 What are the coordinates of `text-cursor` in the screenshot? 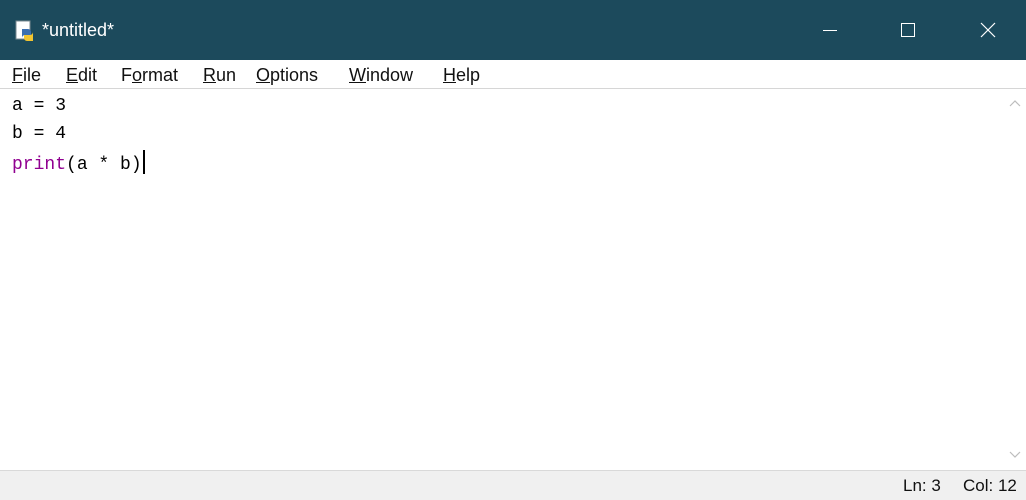 It's located at (143, 162).